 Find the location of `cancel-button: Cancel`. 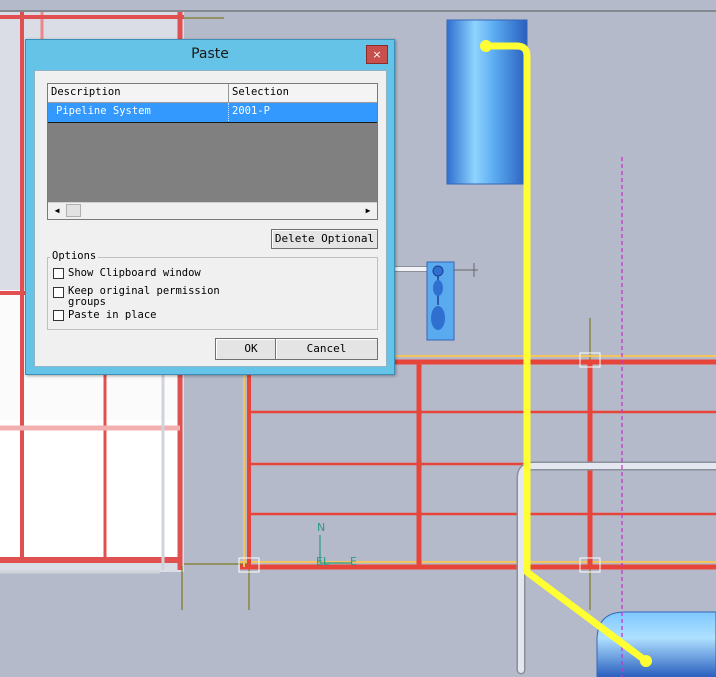

cancel-button: Cancel is located at coordinates (326, 349).